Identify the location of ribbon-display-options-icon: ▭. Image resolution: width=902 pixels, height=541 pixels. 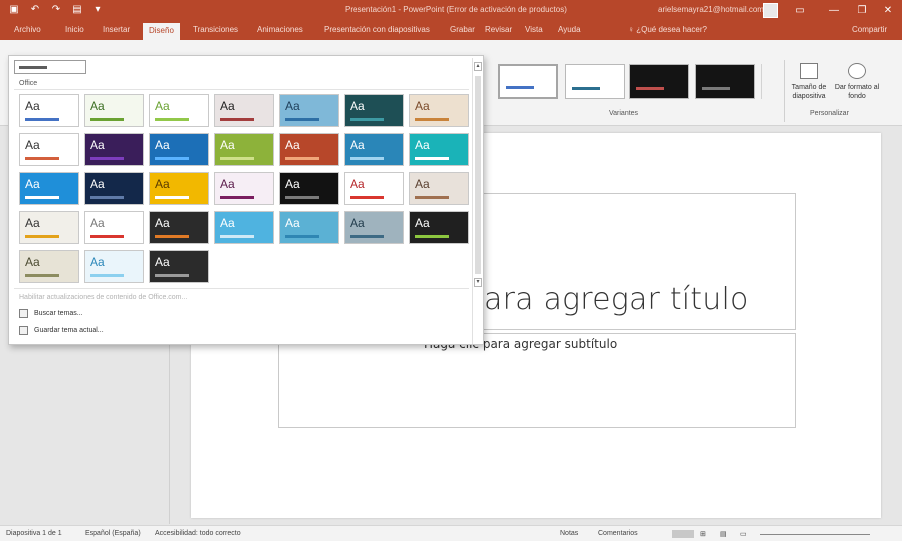
(800, 10).